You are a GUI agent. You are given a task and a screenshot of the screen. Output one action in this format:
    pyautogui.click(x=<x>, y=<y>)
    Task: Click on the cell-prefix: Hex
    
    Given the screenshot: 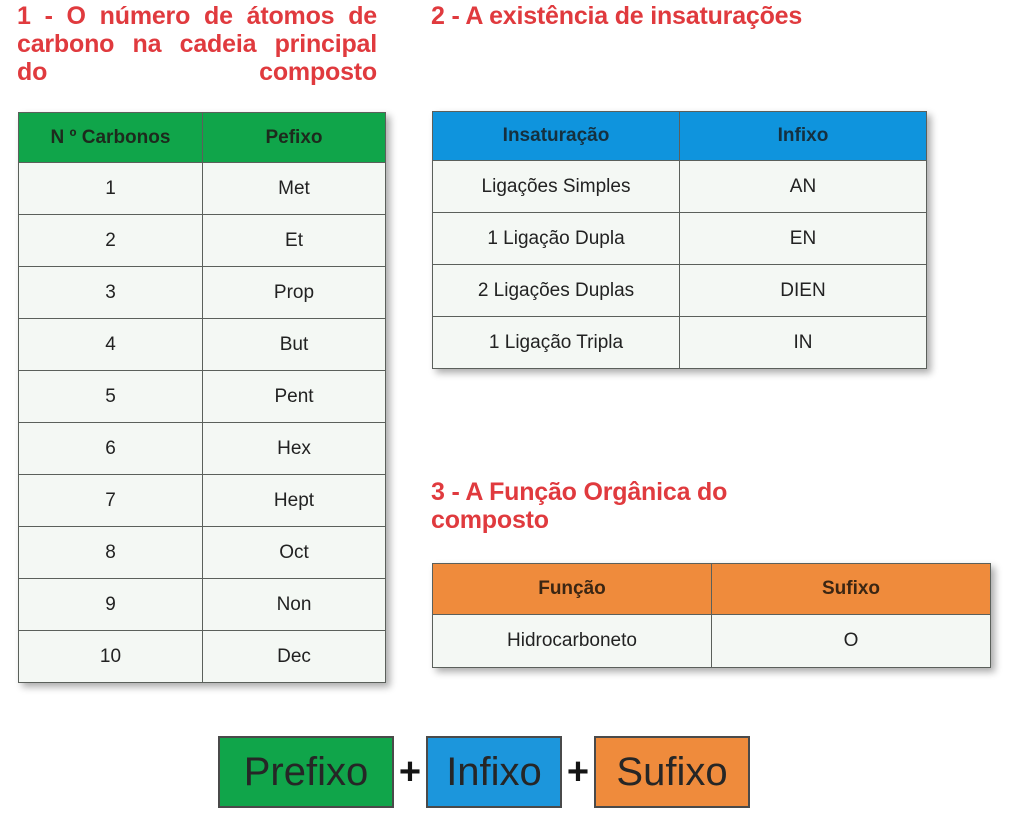 What is the action you would take?
    pyautogui.click(x=294, y=448)
    